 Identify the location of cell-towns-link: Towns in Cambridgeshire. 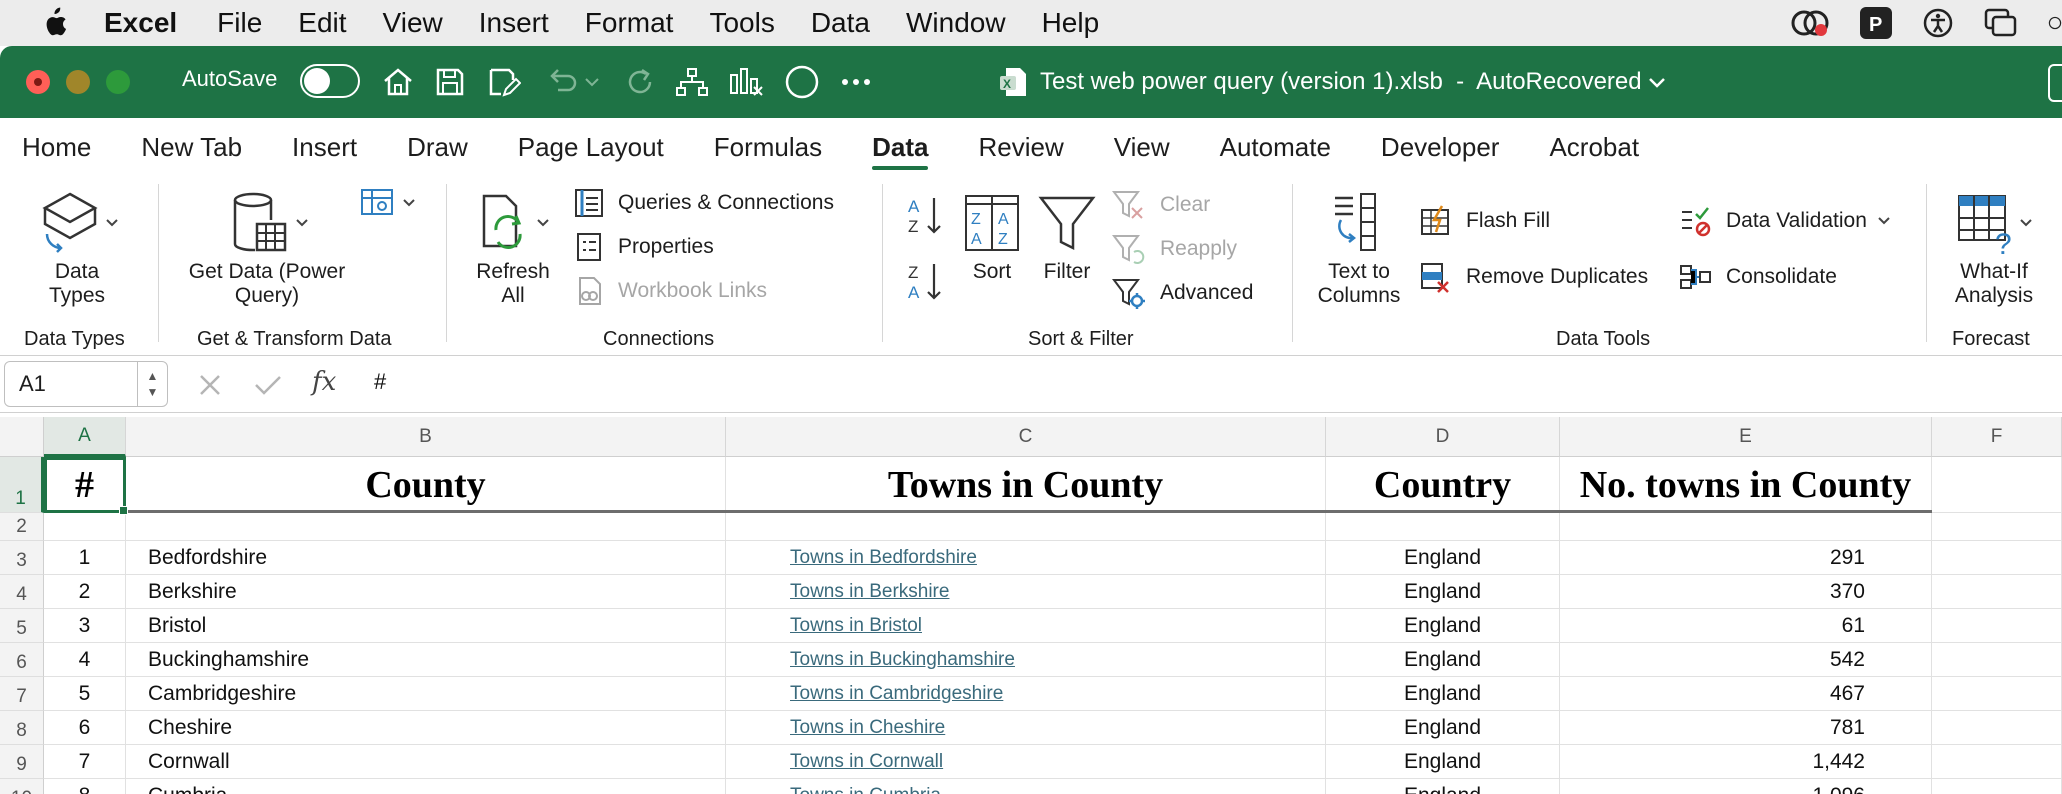
(1026, 693).